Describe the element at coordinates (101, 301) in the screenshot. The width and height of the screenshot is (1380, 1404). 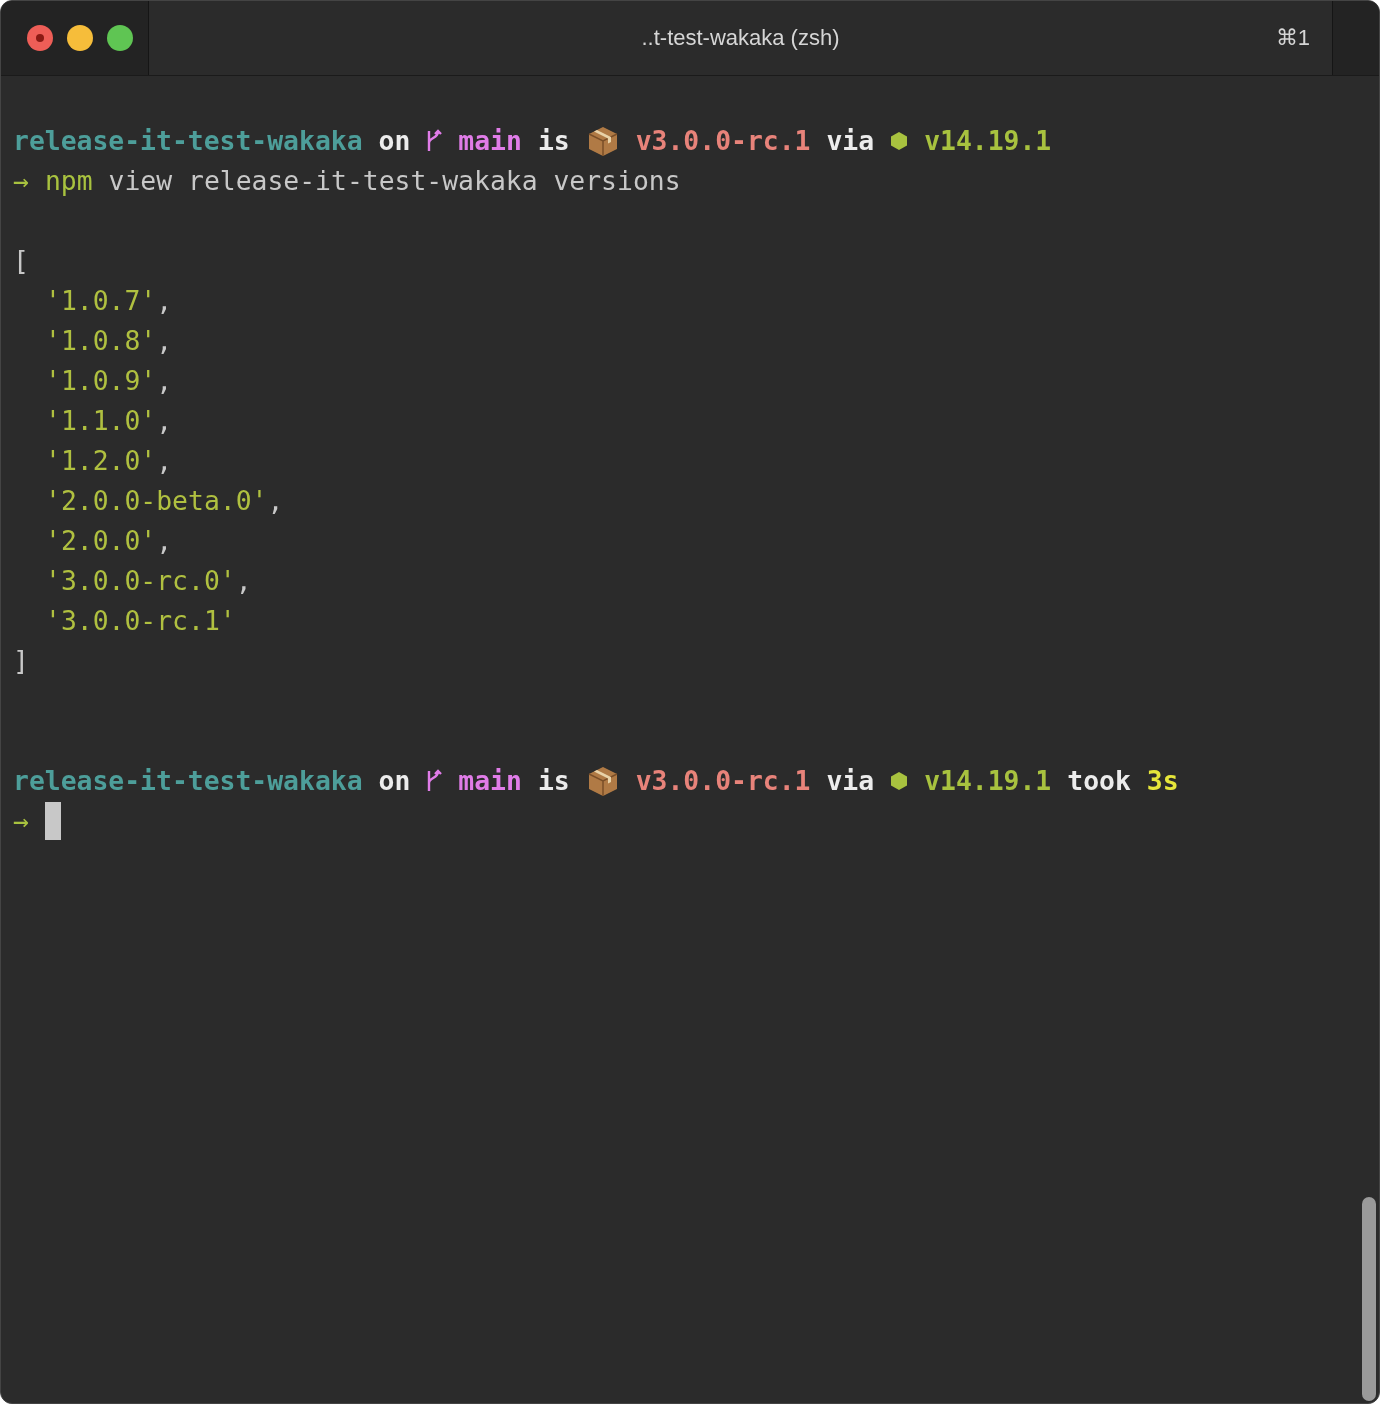
I see `version-string: '1.0.7'` at that location.